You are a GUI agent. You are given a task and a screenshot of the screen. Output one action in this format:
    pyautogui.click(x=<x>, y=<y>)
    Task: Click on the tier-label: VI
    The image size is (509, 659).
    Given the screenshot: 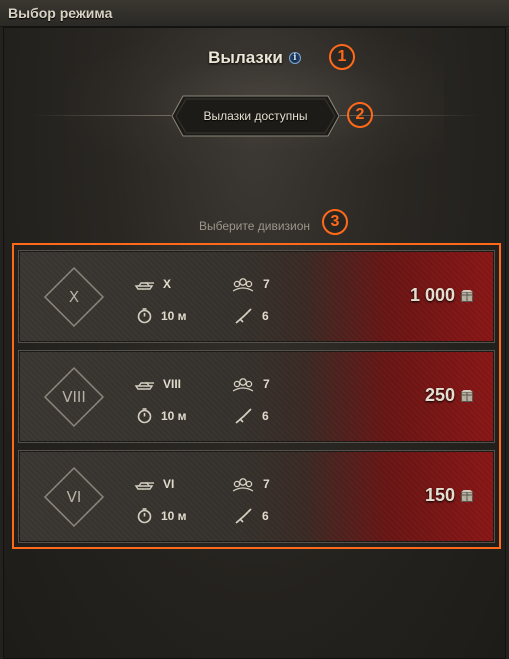 What is the action you would take?
    pyautogui.click(x=74, y=497)
    